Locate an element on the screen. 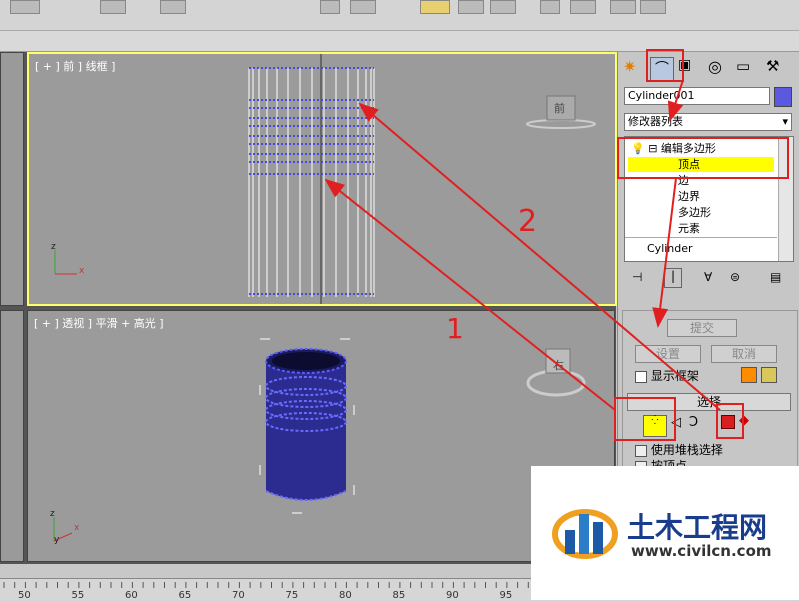 Image resolution: width=799 pixels, height=601 pixels. object-name-field: Cylinder001 is located at coordinates (697, 96).